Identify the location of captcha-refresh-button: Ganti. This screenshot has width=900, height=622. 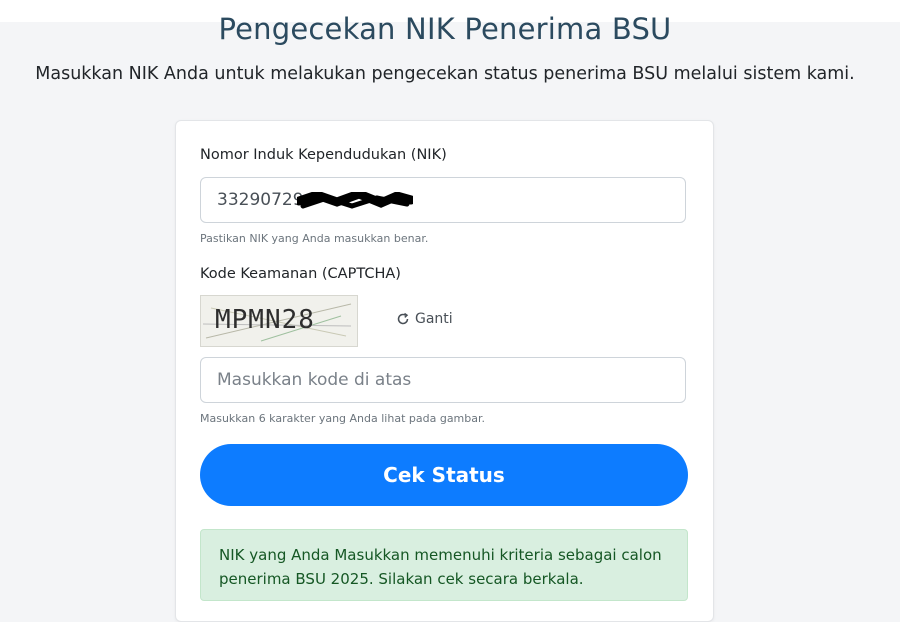
(424, 319).